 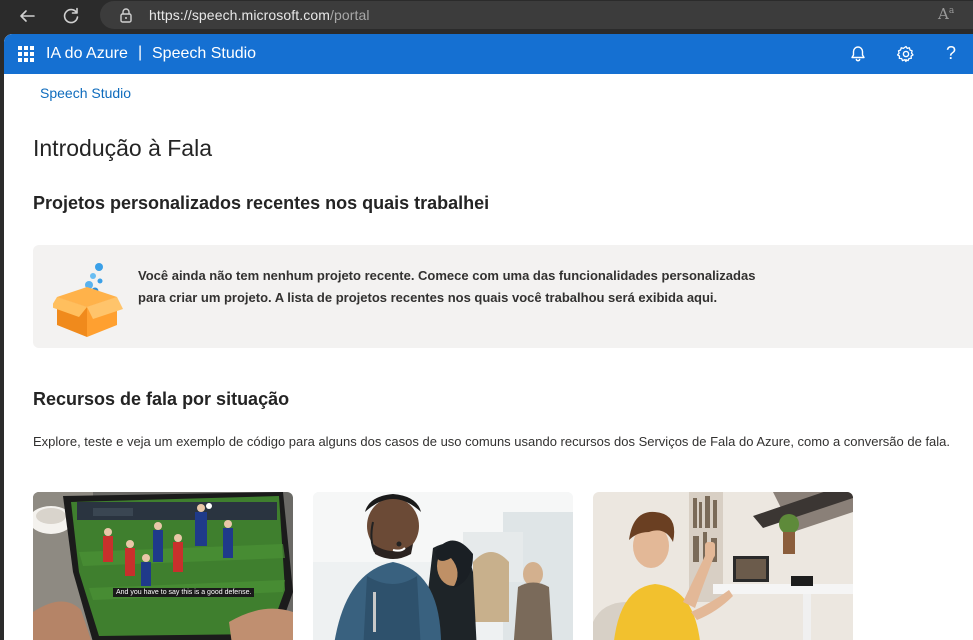 I want to click on url-text: https://speech.microsoft.com/portal, so click(x=259, y=15).